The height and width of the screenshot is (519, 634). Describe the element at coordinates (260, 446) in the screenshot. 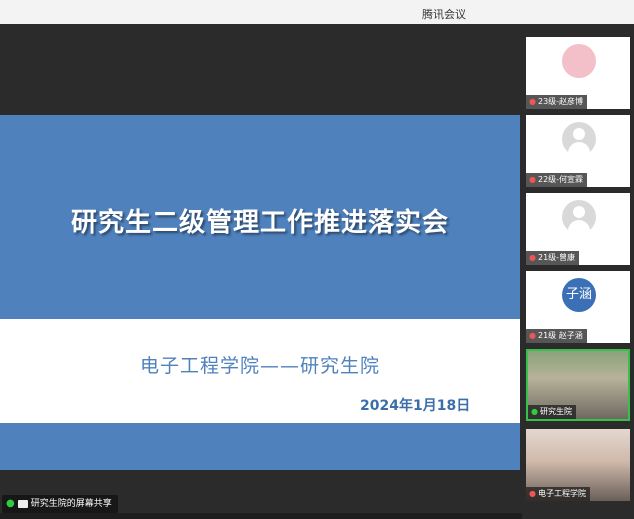

I see `slide-footer-band` at that location.